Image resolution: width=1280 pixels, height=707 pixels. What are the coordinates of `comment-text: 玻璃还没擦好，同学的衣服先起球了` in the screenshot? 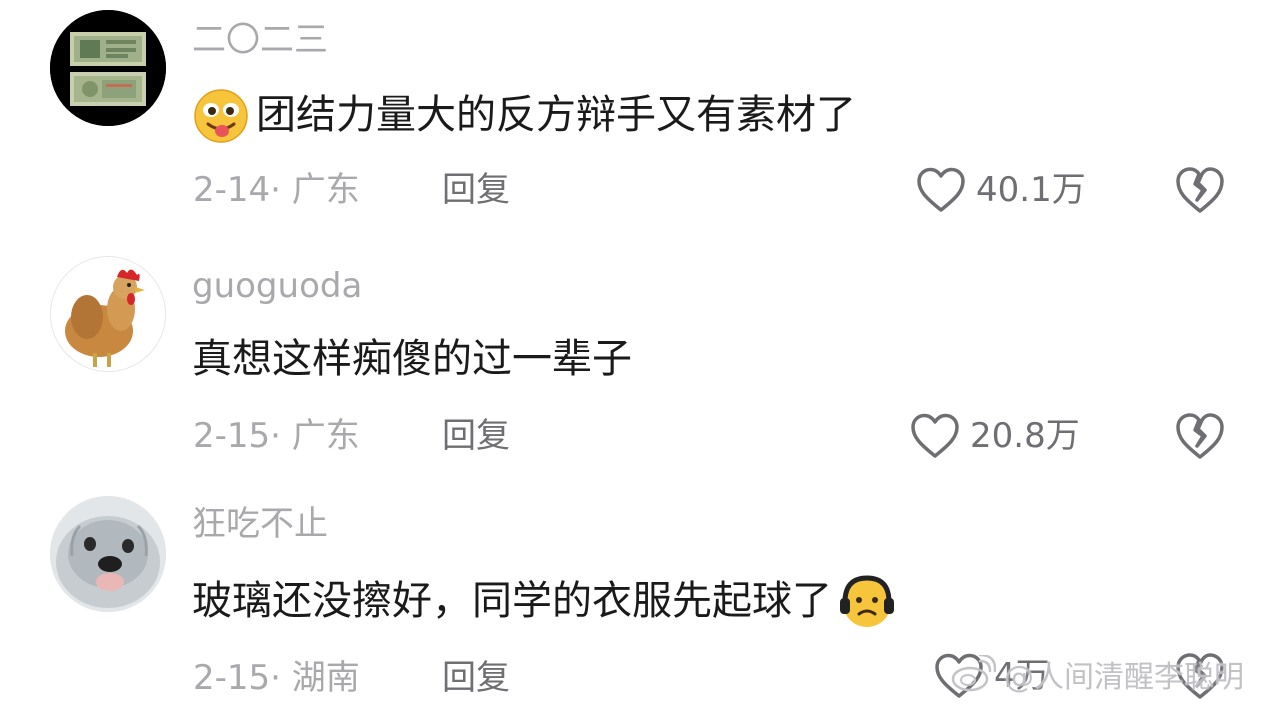 It's located at (544, 601).